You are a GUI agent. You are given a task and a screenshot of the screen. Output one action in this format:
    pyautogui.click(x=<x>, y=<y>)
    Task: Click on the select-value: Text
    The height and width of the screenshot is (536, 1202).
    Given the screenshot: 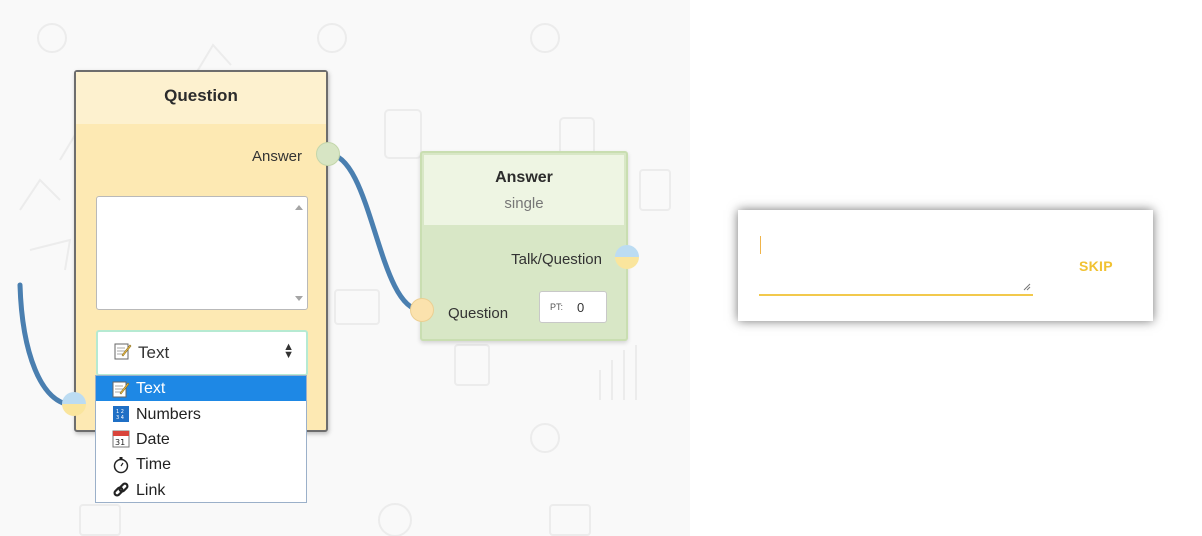 What is the action you would take?
    pyautogui.click(x=154, y=352)
    